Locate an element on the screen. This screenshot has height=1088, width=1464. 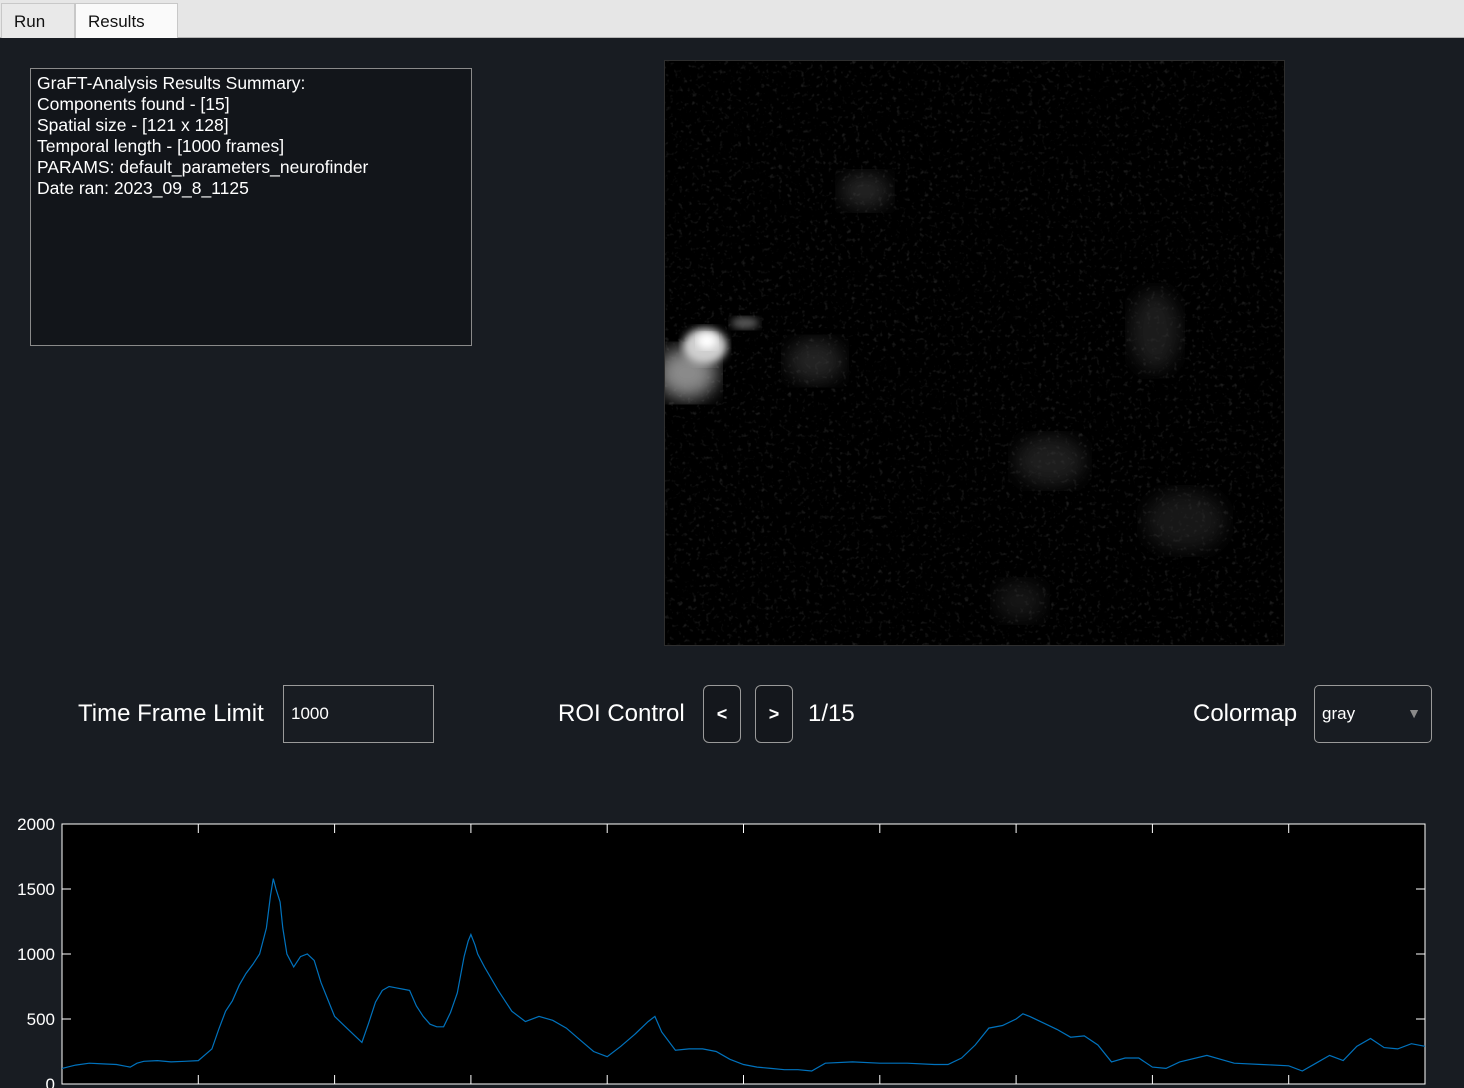
roi-control-label: ROI Control is located at coordinates (621, 713).